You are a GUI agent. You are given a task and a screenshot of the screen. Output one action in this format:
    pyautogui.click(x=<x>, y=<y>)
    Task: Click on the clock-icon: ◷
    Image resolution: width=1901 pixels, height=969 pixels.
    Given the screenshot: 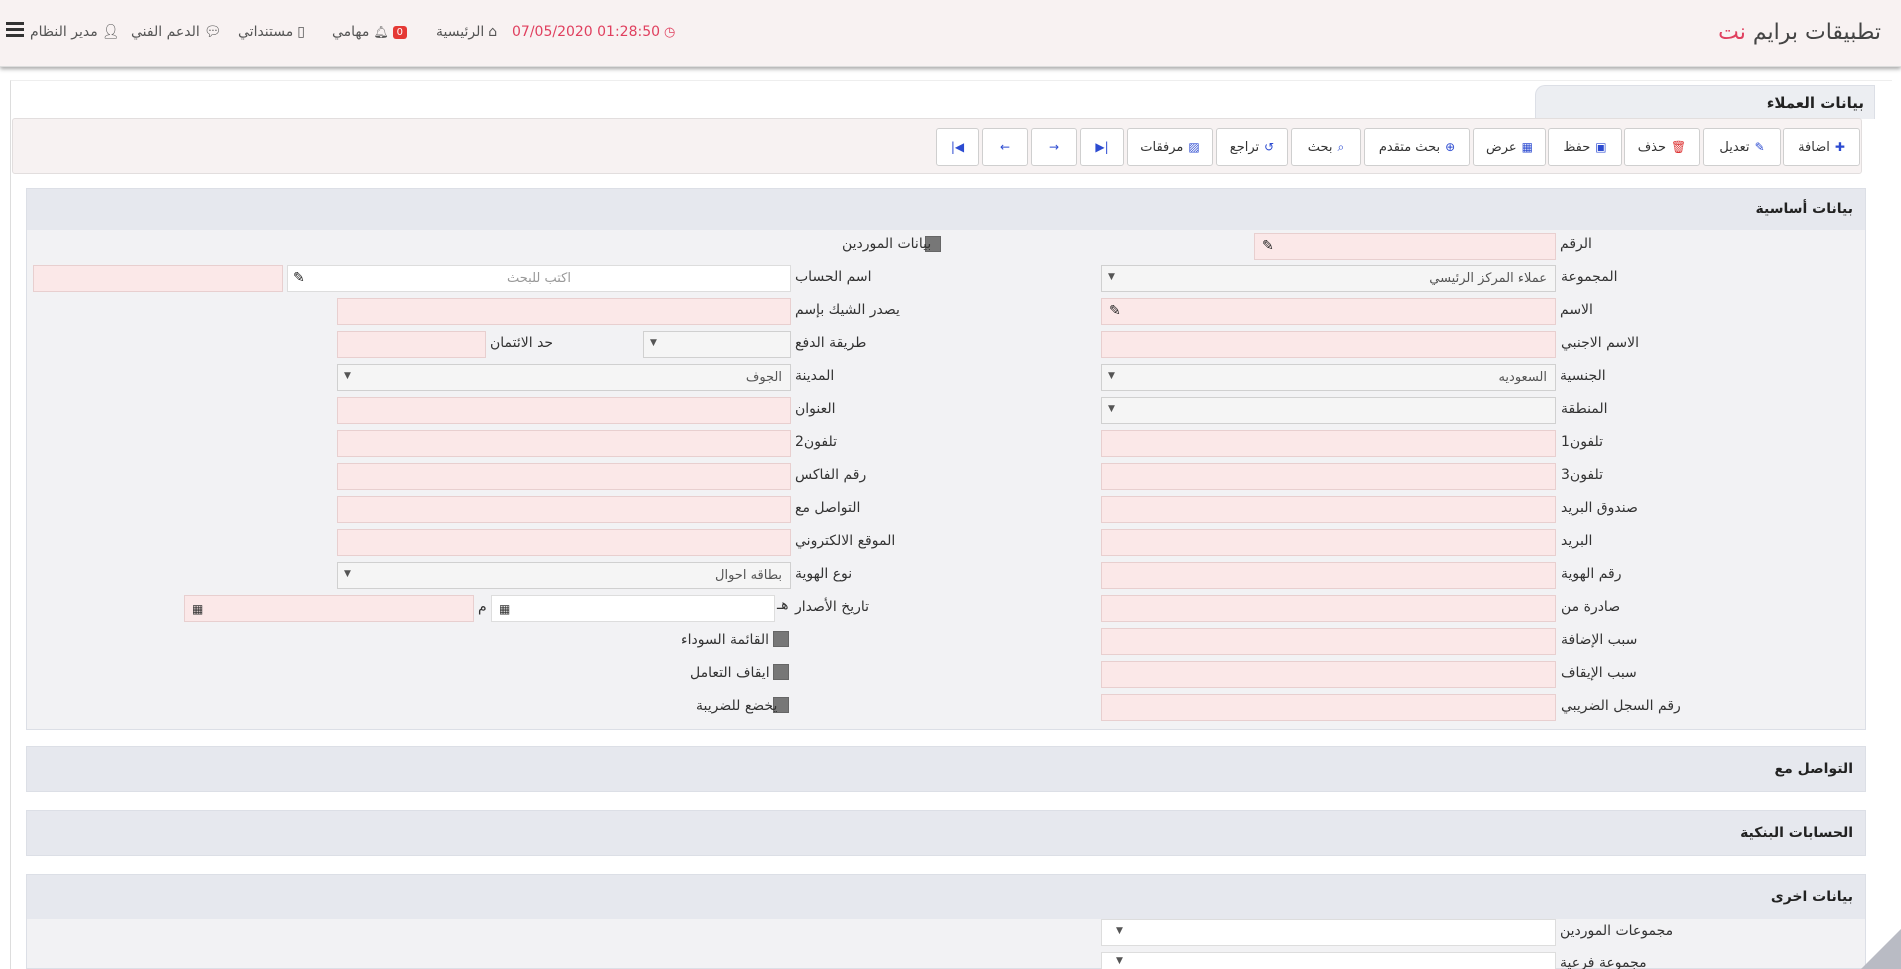 What is the action you would take?
    pyautogui.click(x=670, y=32)
    